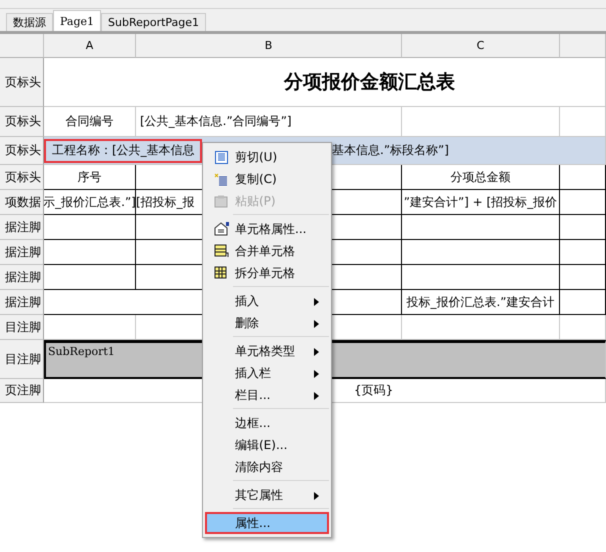  I want to click on cell-text: [公共_基本信息.”合同编号”], so click(215, 121).